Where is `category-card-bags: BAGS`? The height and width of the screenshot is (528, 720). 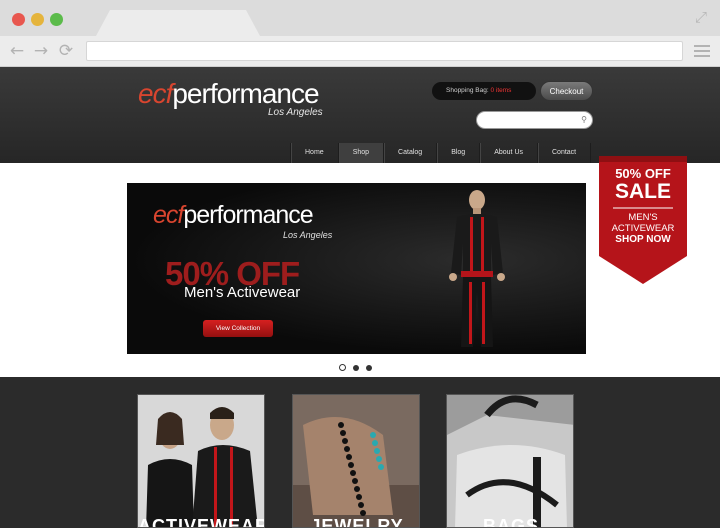
category-card-bags: BAGS is located at coordinates (510, 461).